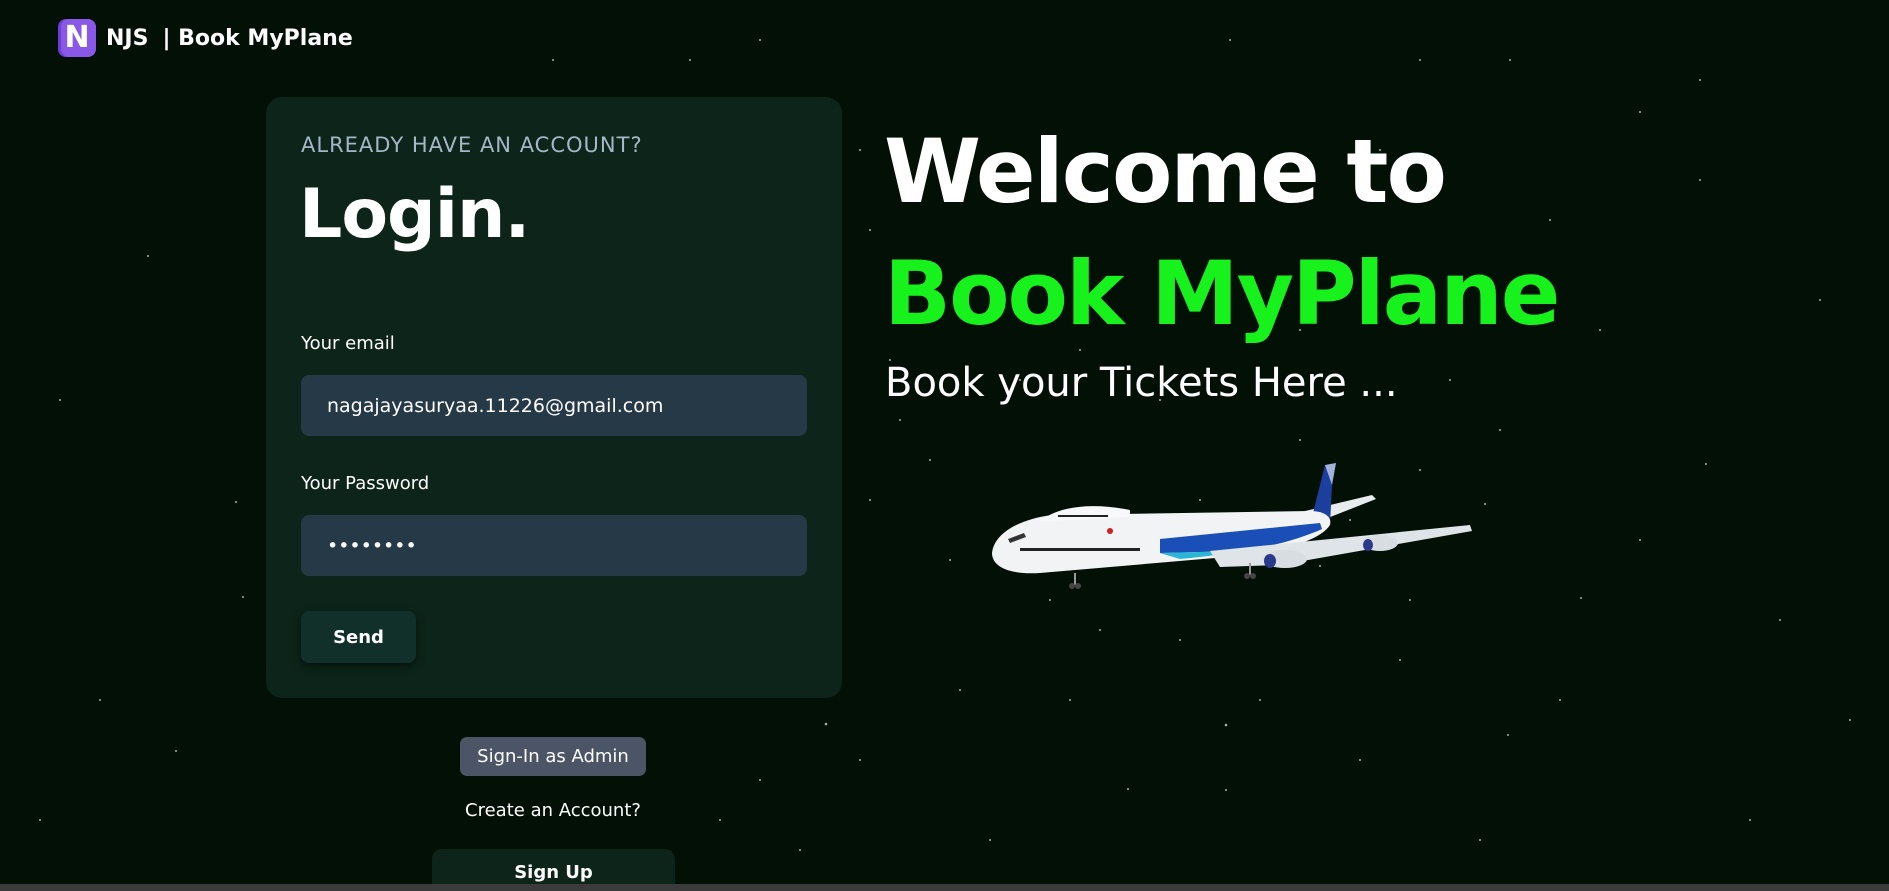  I want to click on brand-name: NJS, so click(127, 38).